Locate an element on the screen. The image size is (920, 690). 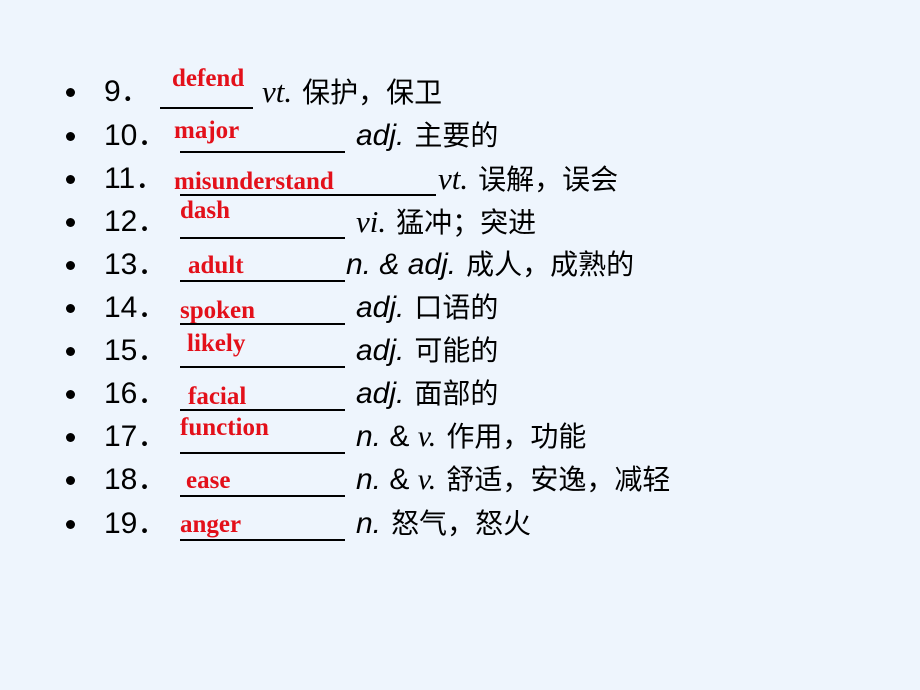
answer-blank: anger is located at coordinates (262, 524).